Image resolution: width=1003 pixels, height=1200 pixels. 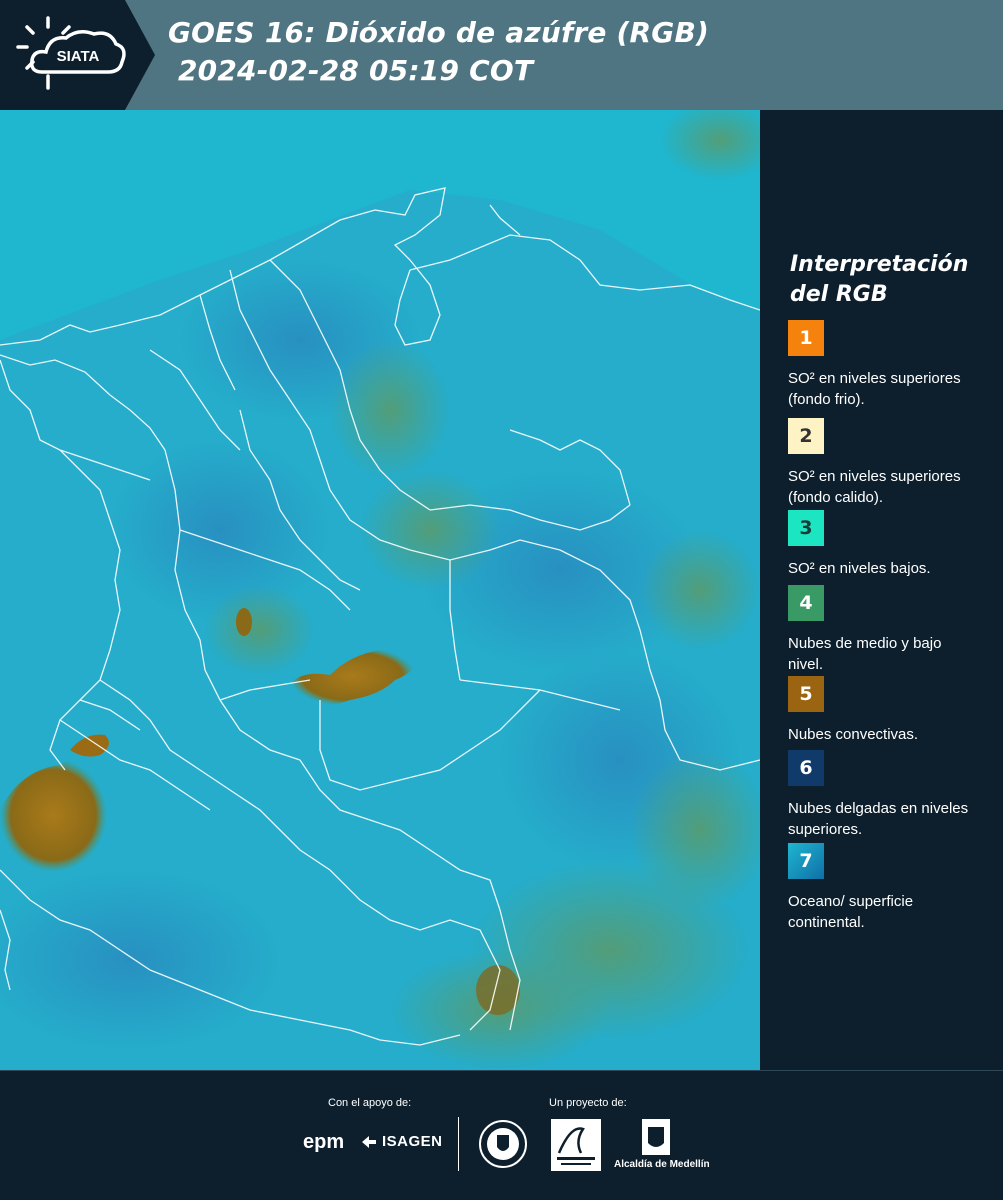 I want to click on legend-label: SO² en niveles bajos., so click(x=859, y=568).